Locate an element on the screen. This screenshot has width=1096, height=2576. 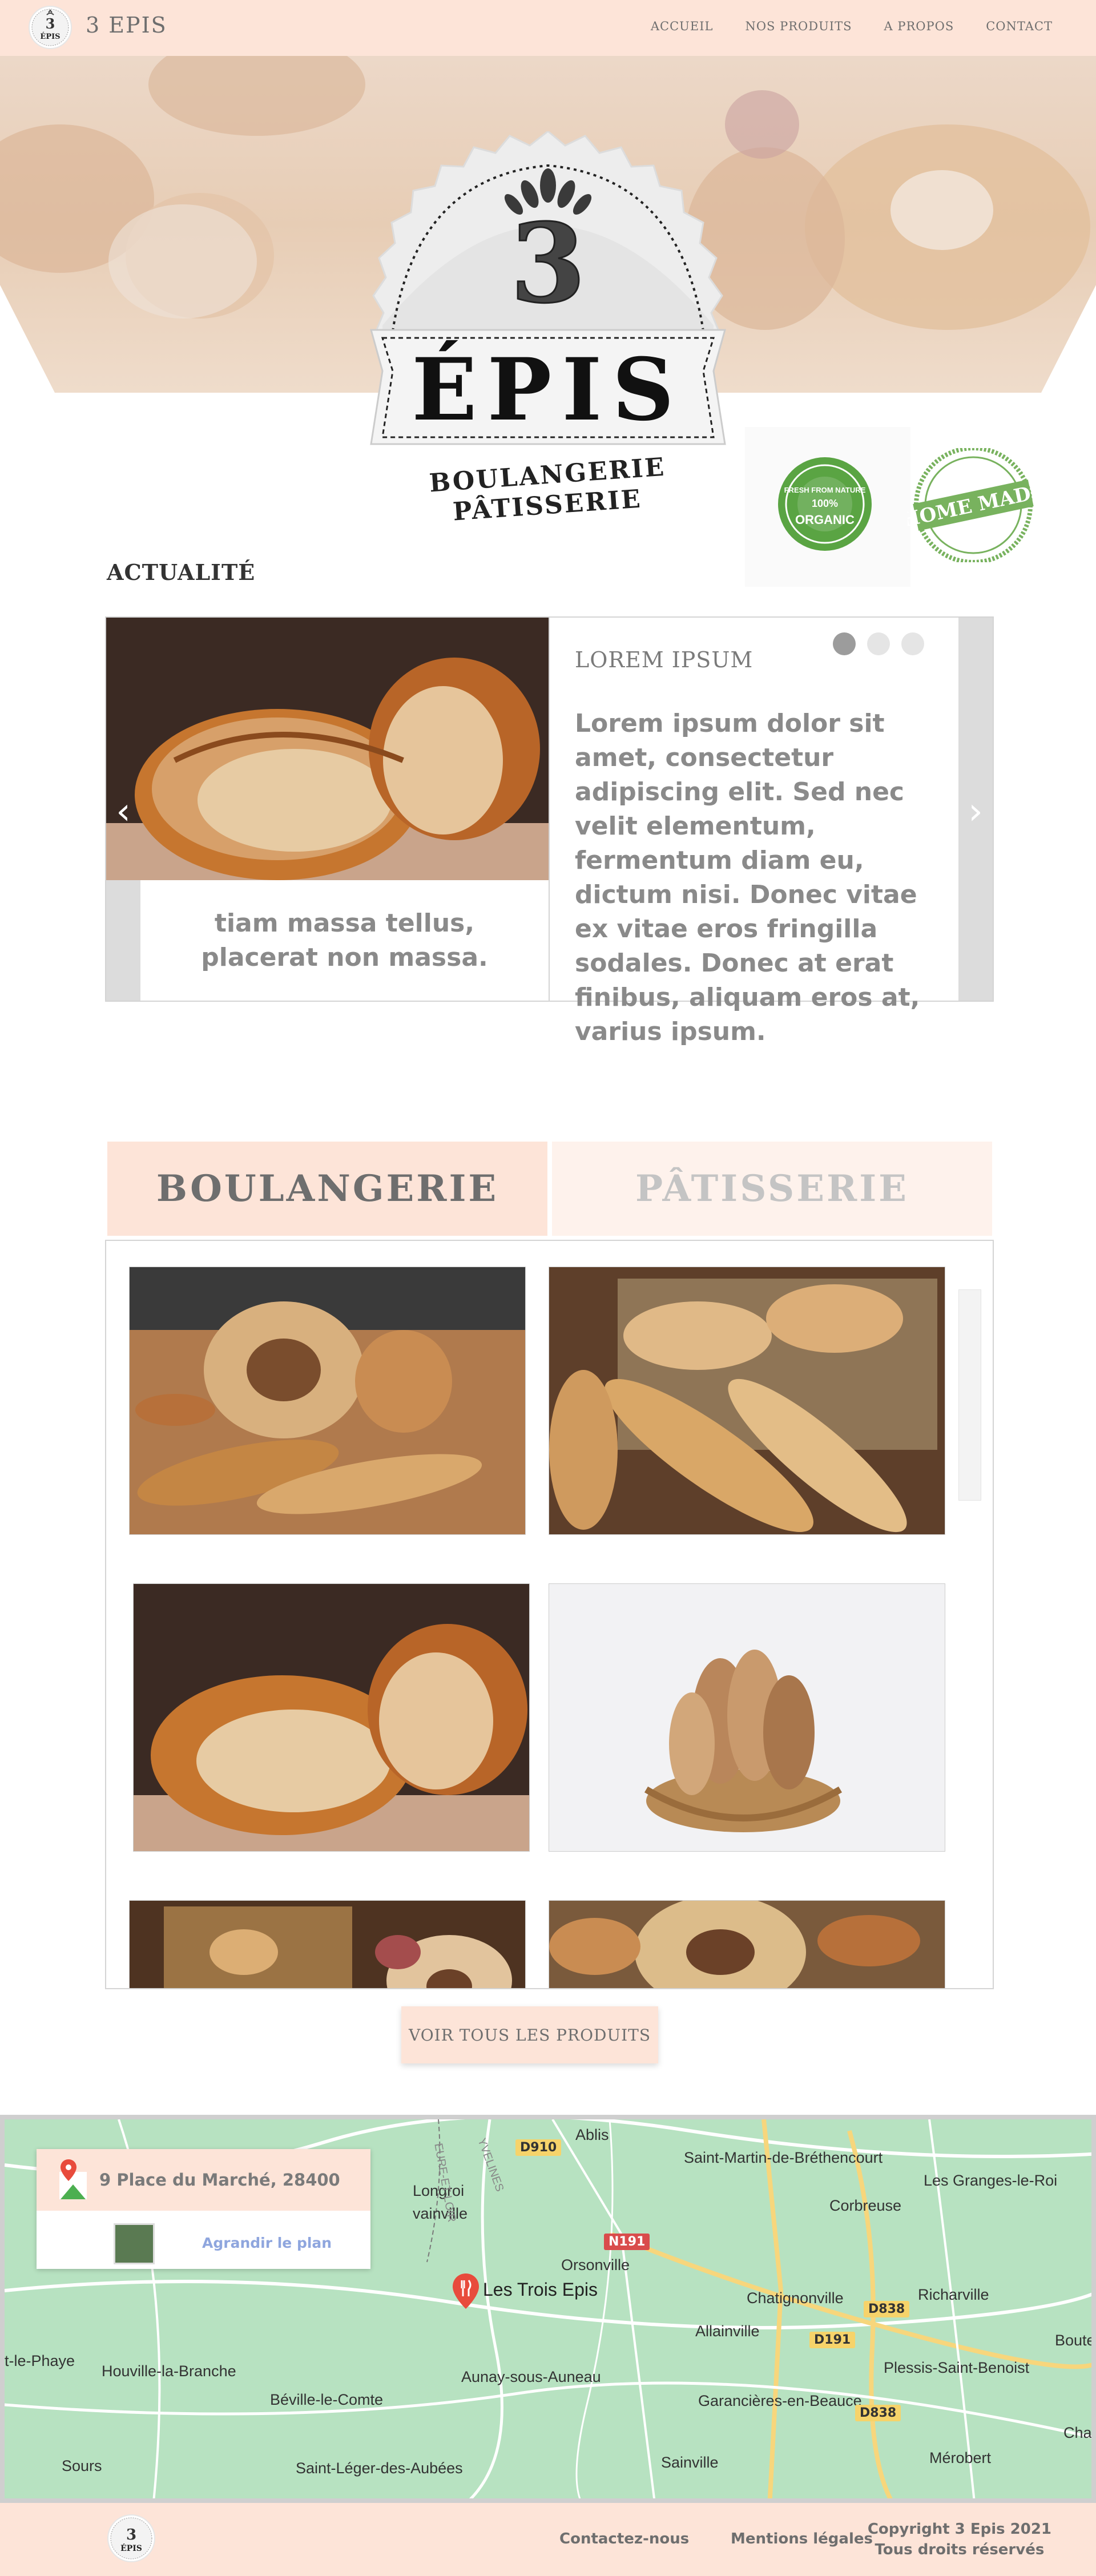
map-place: Houville-la-Branche is located at coordinates (169, 2371).